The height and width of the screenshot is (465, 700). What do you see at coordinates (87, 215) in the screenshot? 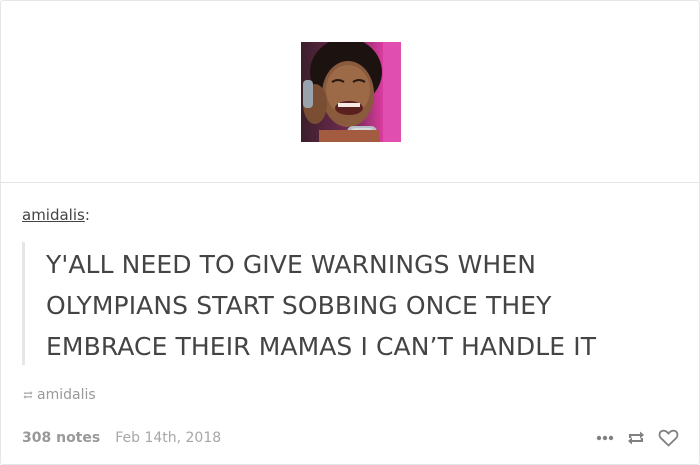
I see `author-colon: :` at bounding box center [87, 215].